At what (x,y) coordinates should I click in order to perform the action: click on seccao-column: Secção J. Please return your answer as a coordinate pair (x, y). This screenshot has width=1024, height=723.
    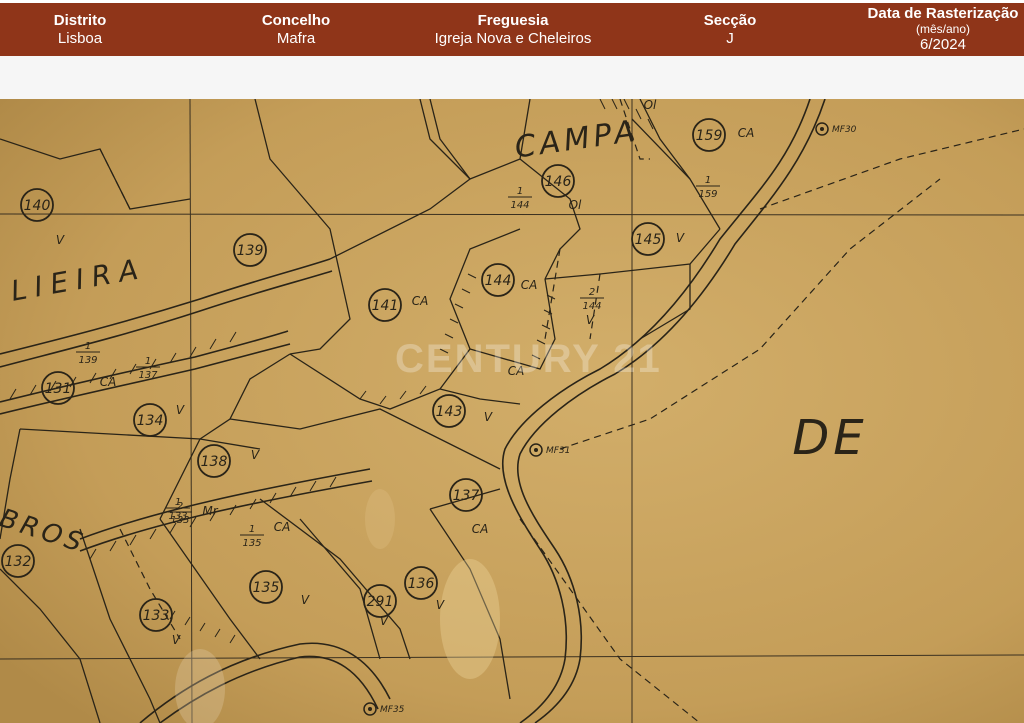
    Looking at the image, I should click on (730, 29).